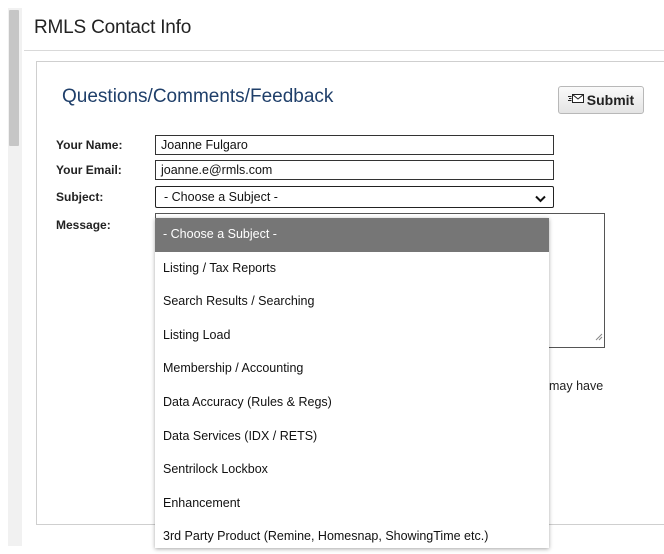  What do you see at coordinates (352, 235) in the screenshot?
I see `dropdown-option: - Choose a Subject -` at bounding box center [352, 235].